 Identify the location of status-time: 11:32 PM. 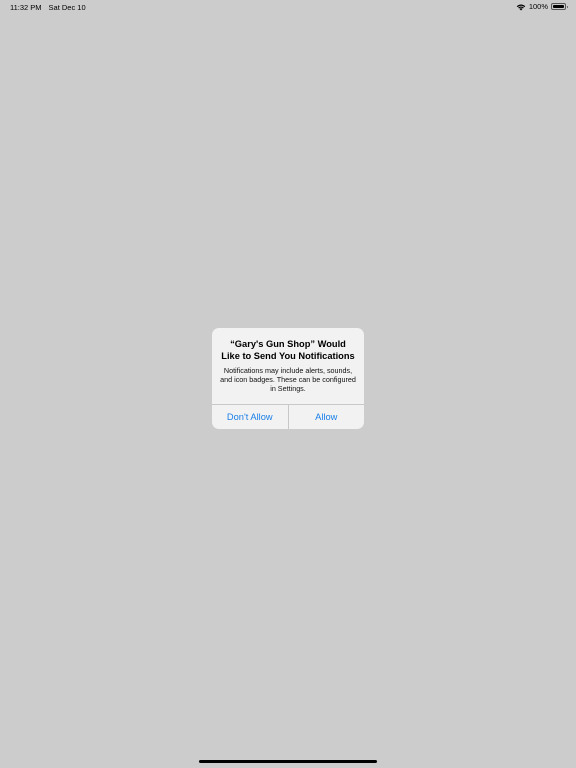
(26, 7).